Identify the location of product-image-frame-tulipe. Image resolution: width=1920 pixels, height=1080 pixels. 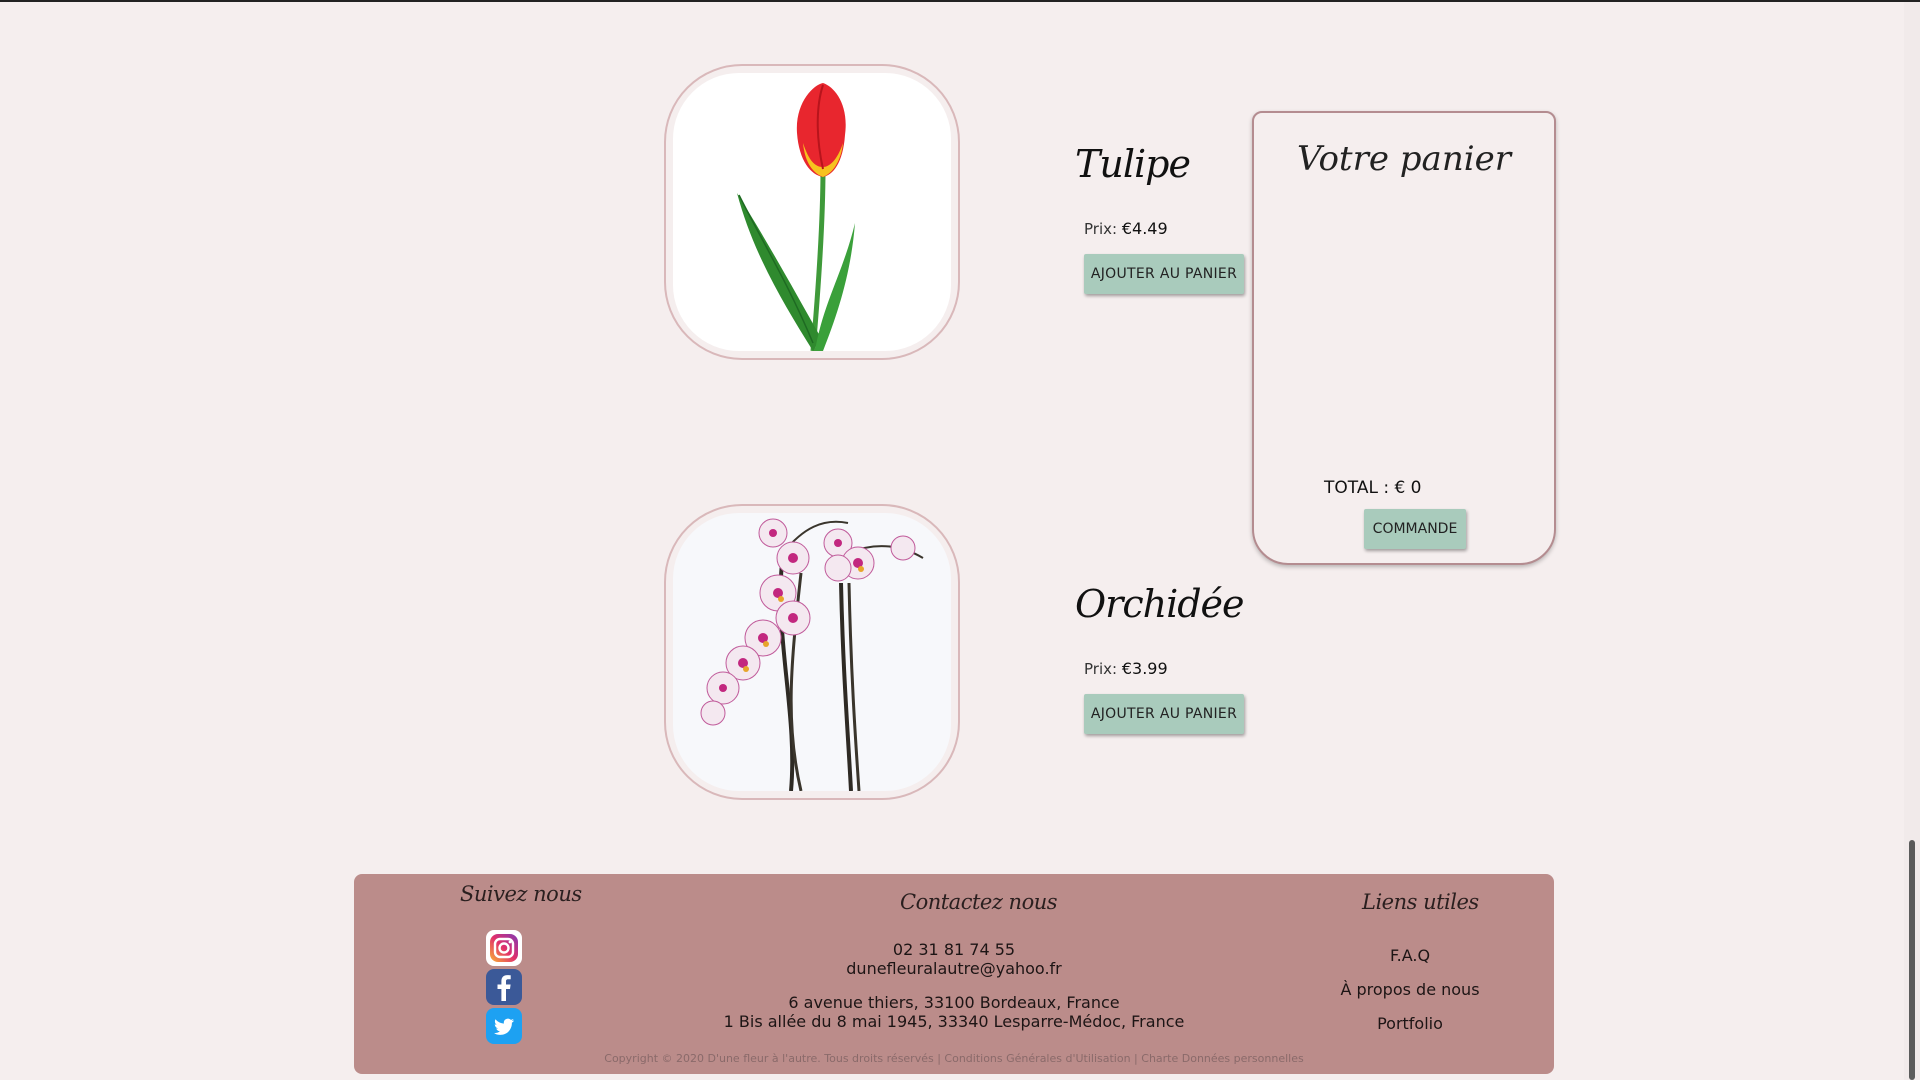
(812, 212).